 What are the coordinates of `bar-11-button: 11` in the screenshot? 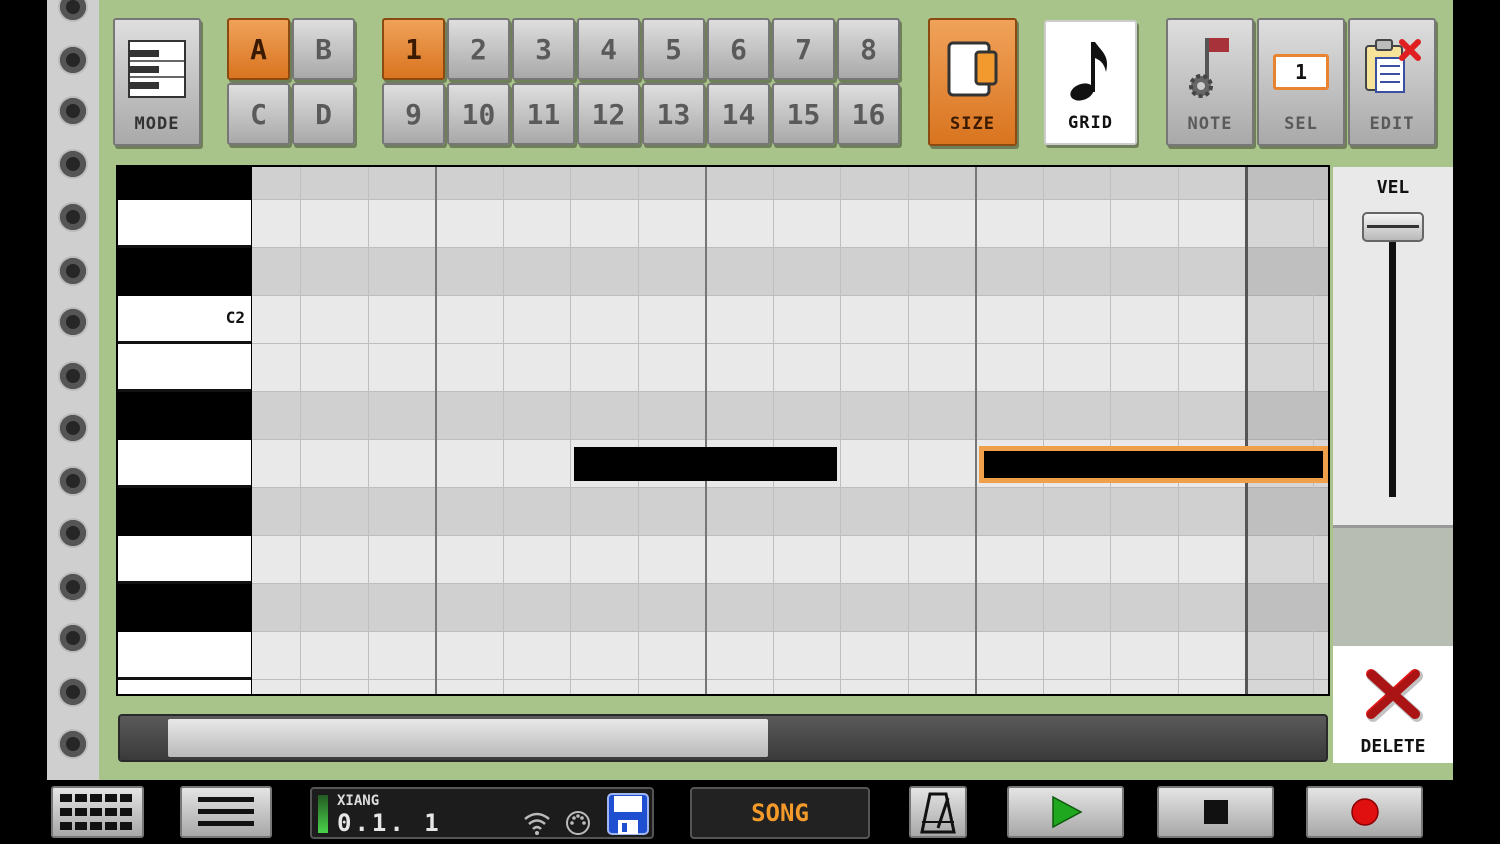 It's located at (543, 114).